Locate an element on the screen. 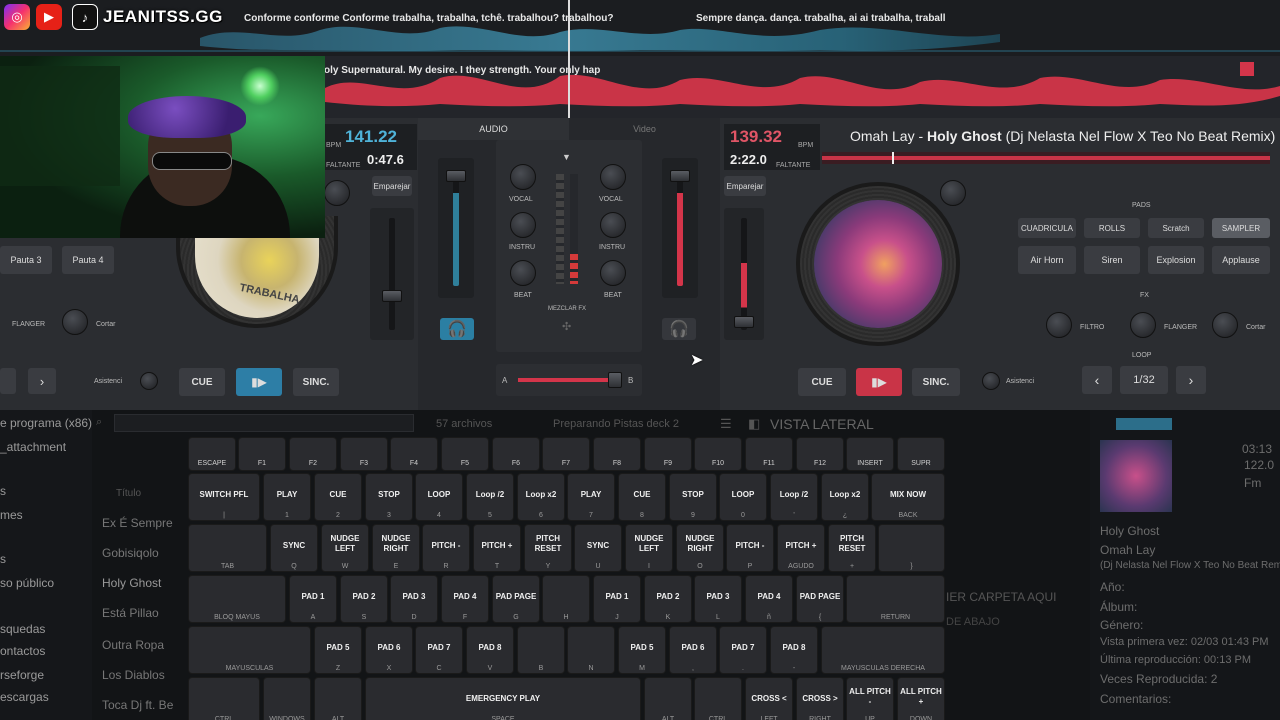  loop-next-button: › is located at coordinates (1191, 380).